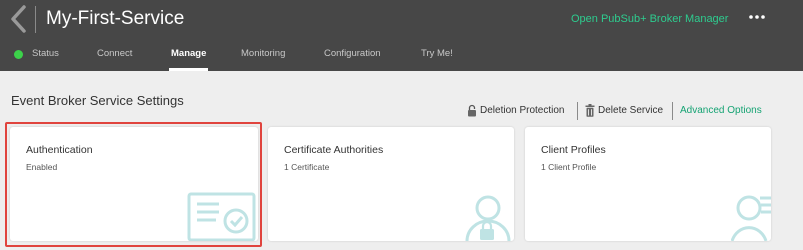 The height and width of the screenshot is (250, 803). Describe the element at coordinates (221, 216) in the screenshot. I see `certificate-icon` at that location.